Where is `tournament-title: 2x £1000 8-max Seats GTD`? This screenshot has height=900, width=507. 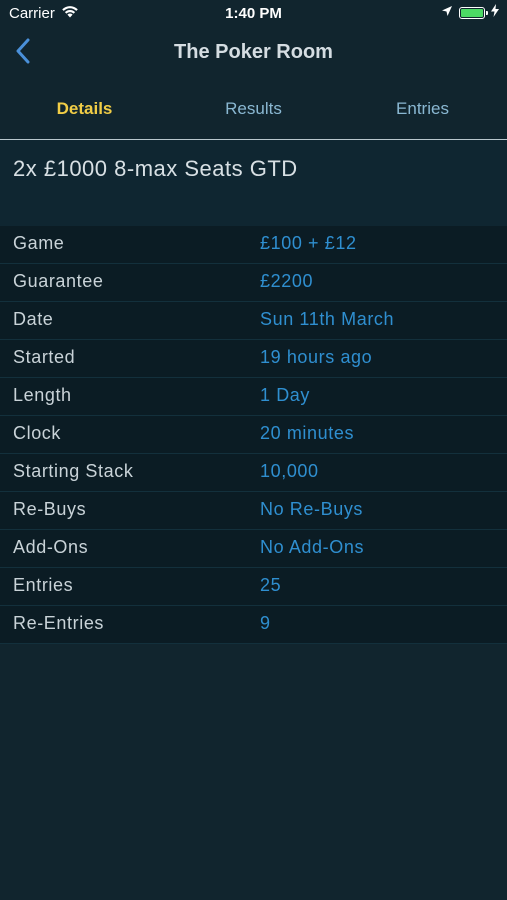
tournament-title: 2x £1000 8-max Seats GTD is located at coordinates (155, 168).